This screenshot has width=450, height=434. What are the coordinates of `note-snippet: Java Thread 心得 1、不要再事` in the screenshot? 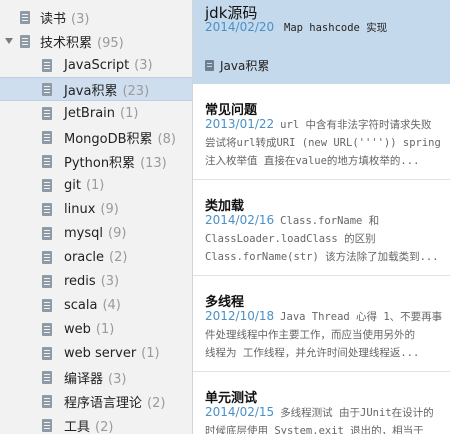 It's located at (361, 317).